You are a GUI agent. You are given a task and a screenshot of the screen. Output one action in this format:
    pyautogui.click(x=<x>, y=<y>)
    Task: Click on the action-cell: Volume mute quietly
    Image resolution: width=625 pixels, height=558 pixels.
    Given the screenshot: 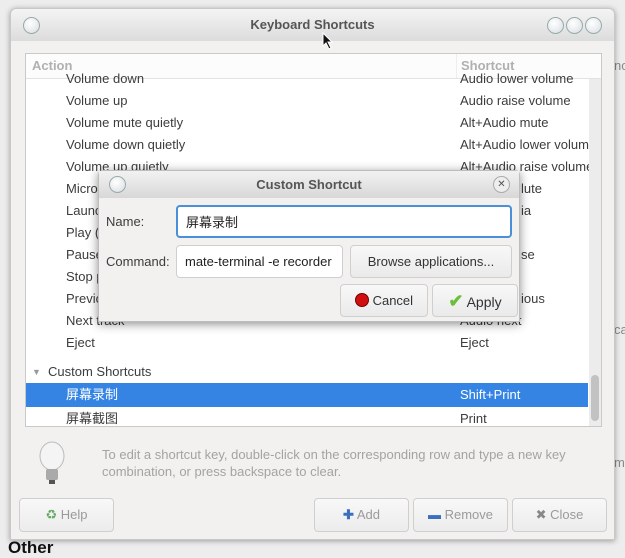 What is the action you would take?
    pyautogui.click(x=125, y=122)
    